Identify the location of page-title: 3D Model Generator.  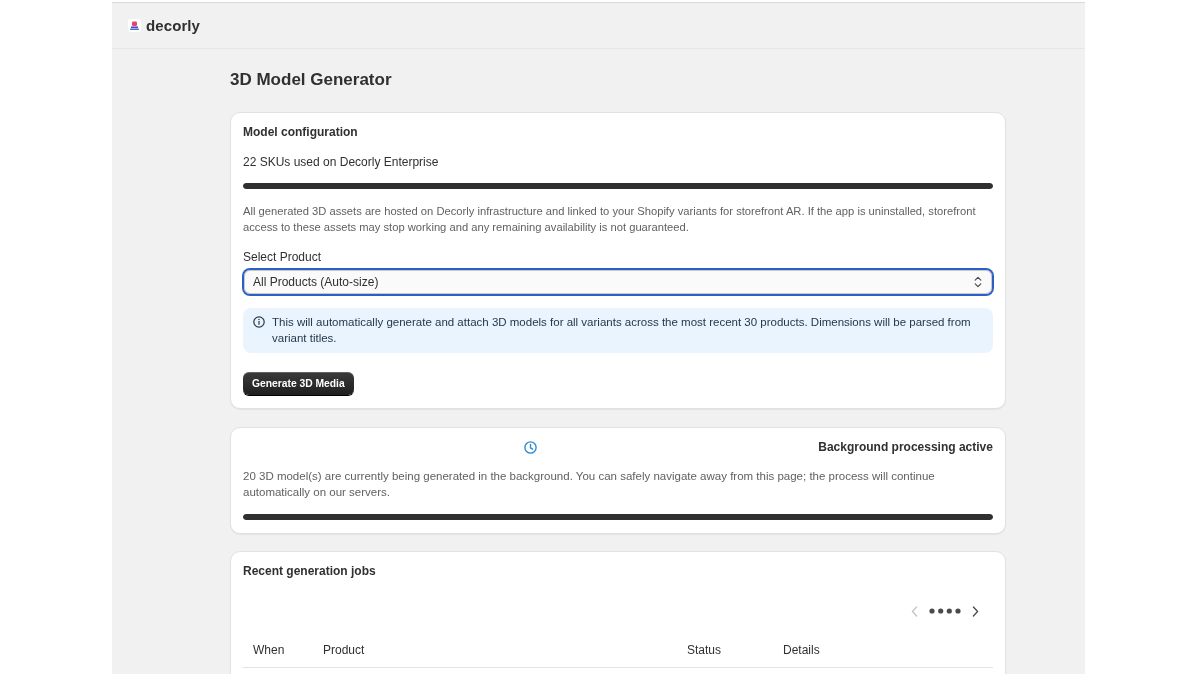
(311, 80).